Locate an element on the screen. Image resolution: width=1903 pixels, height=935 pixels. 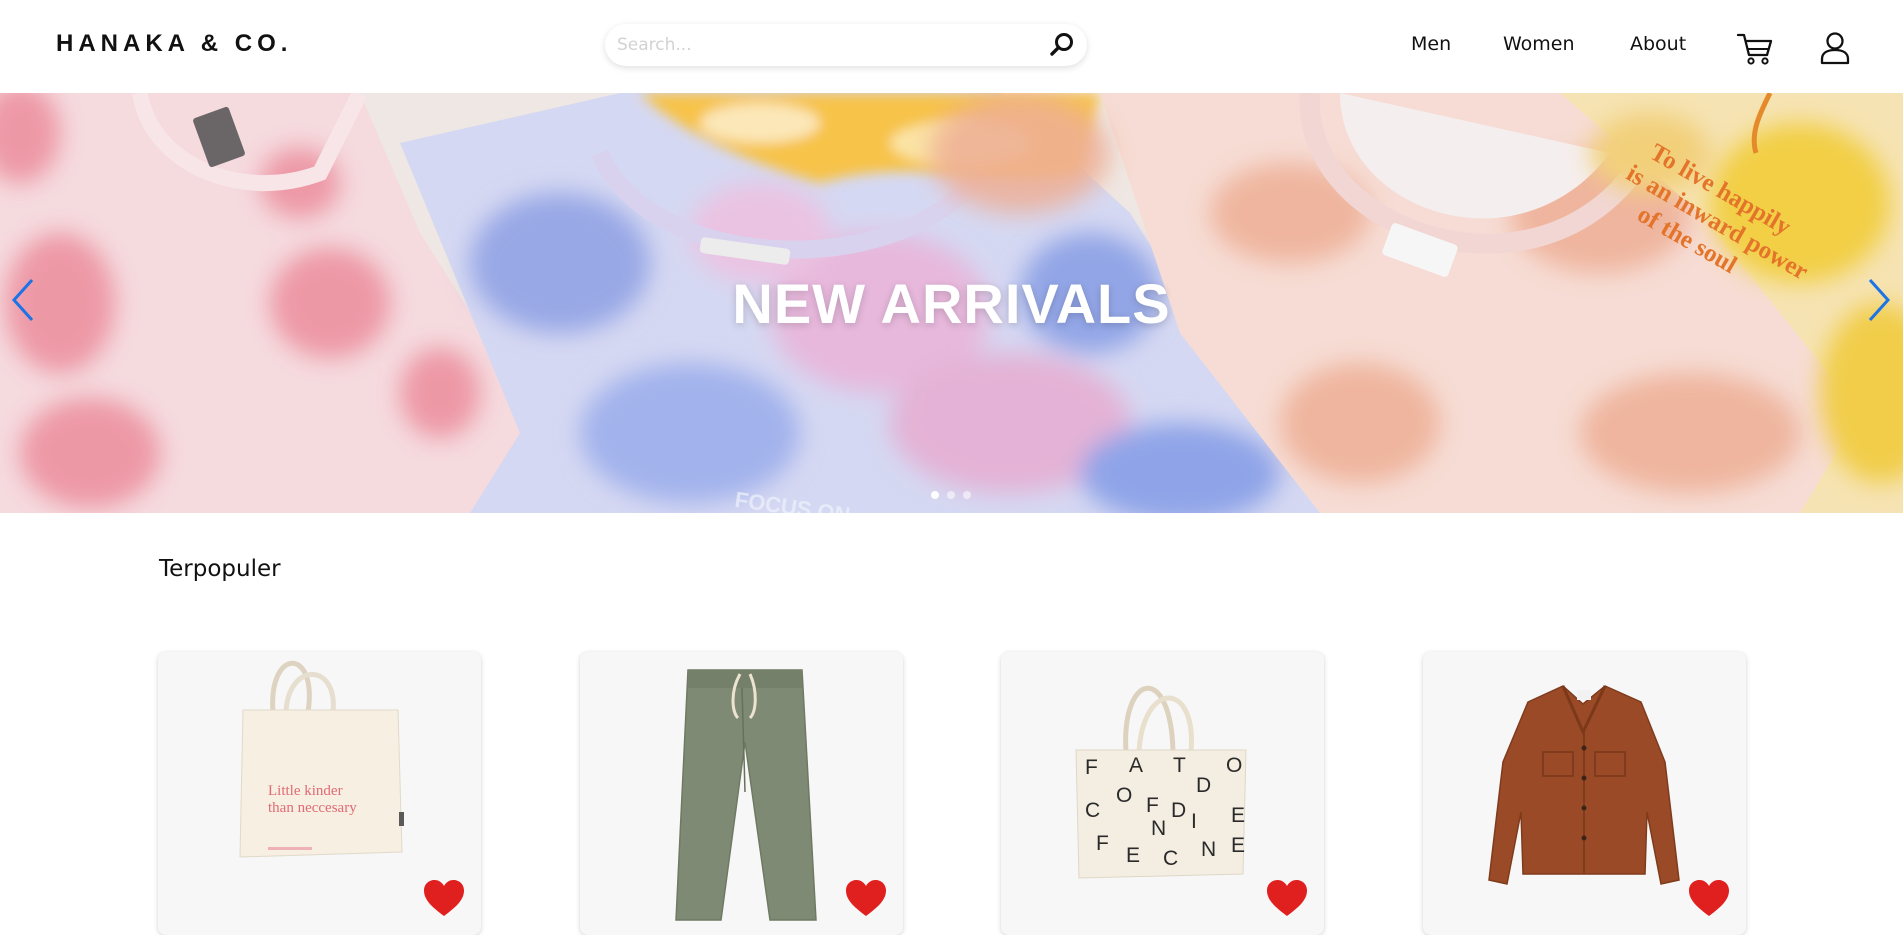
hero-title: NEW ARRIVALS is located at coordinates (951, 303).